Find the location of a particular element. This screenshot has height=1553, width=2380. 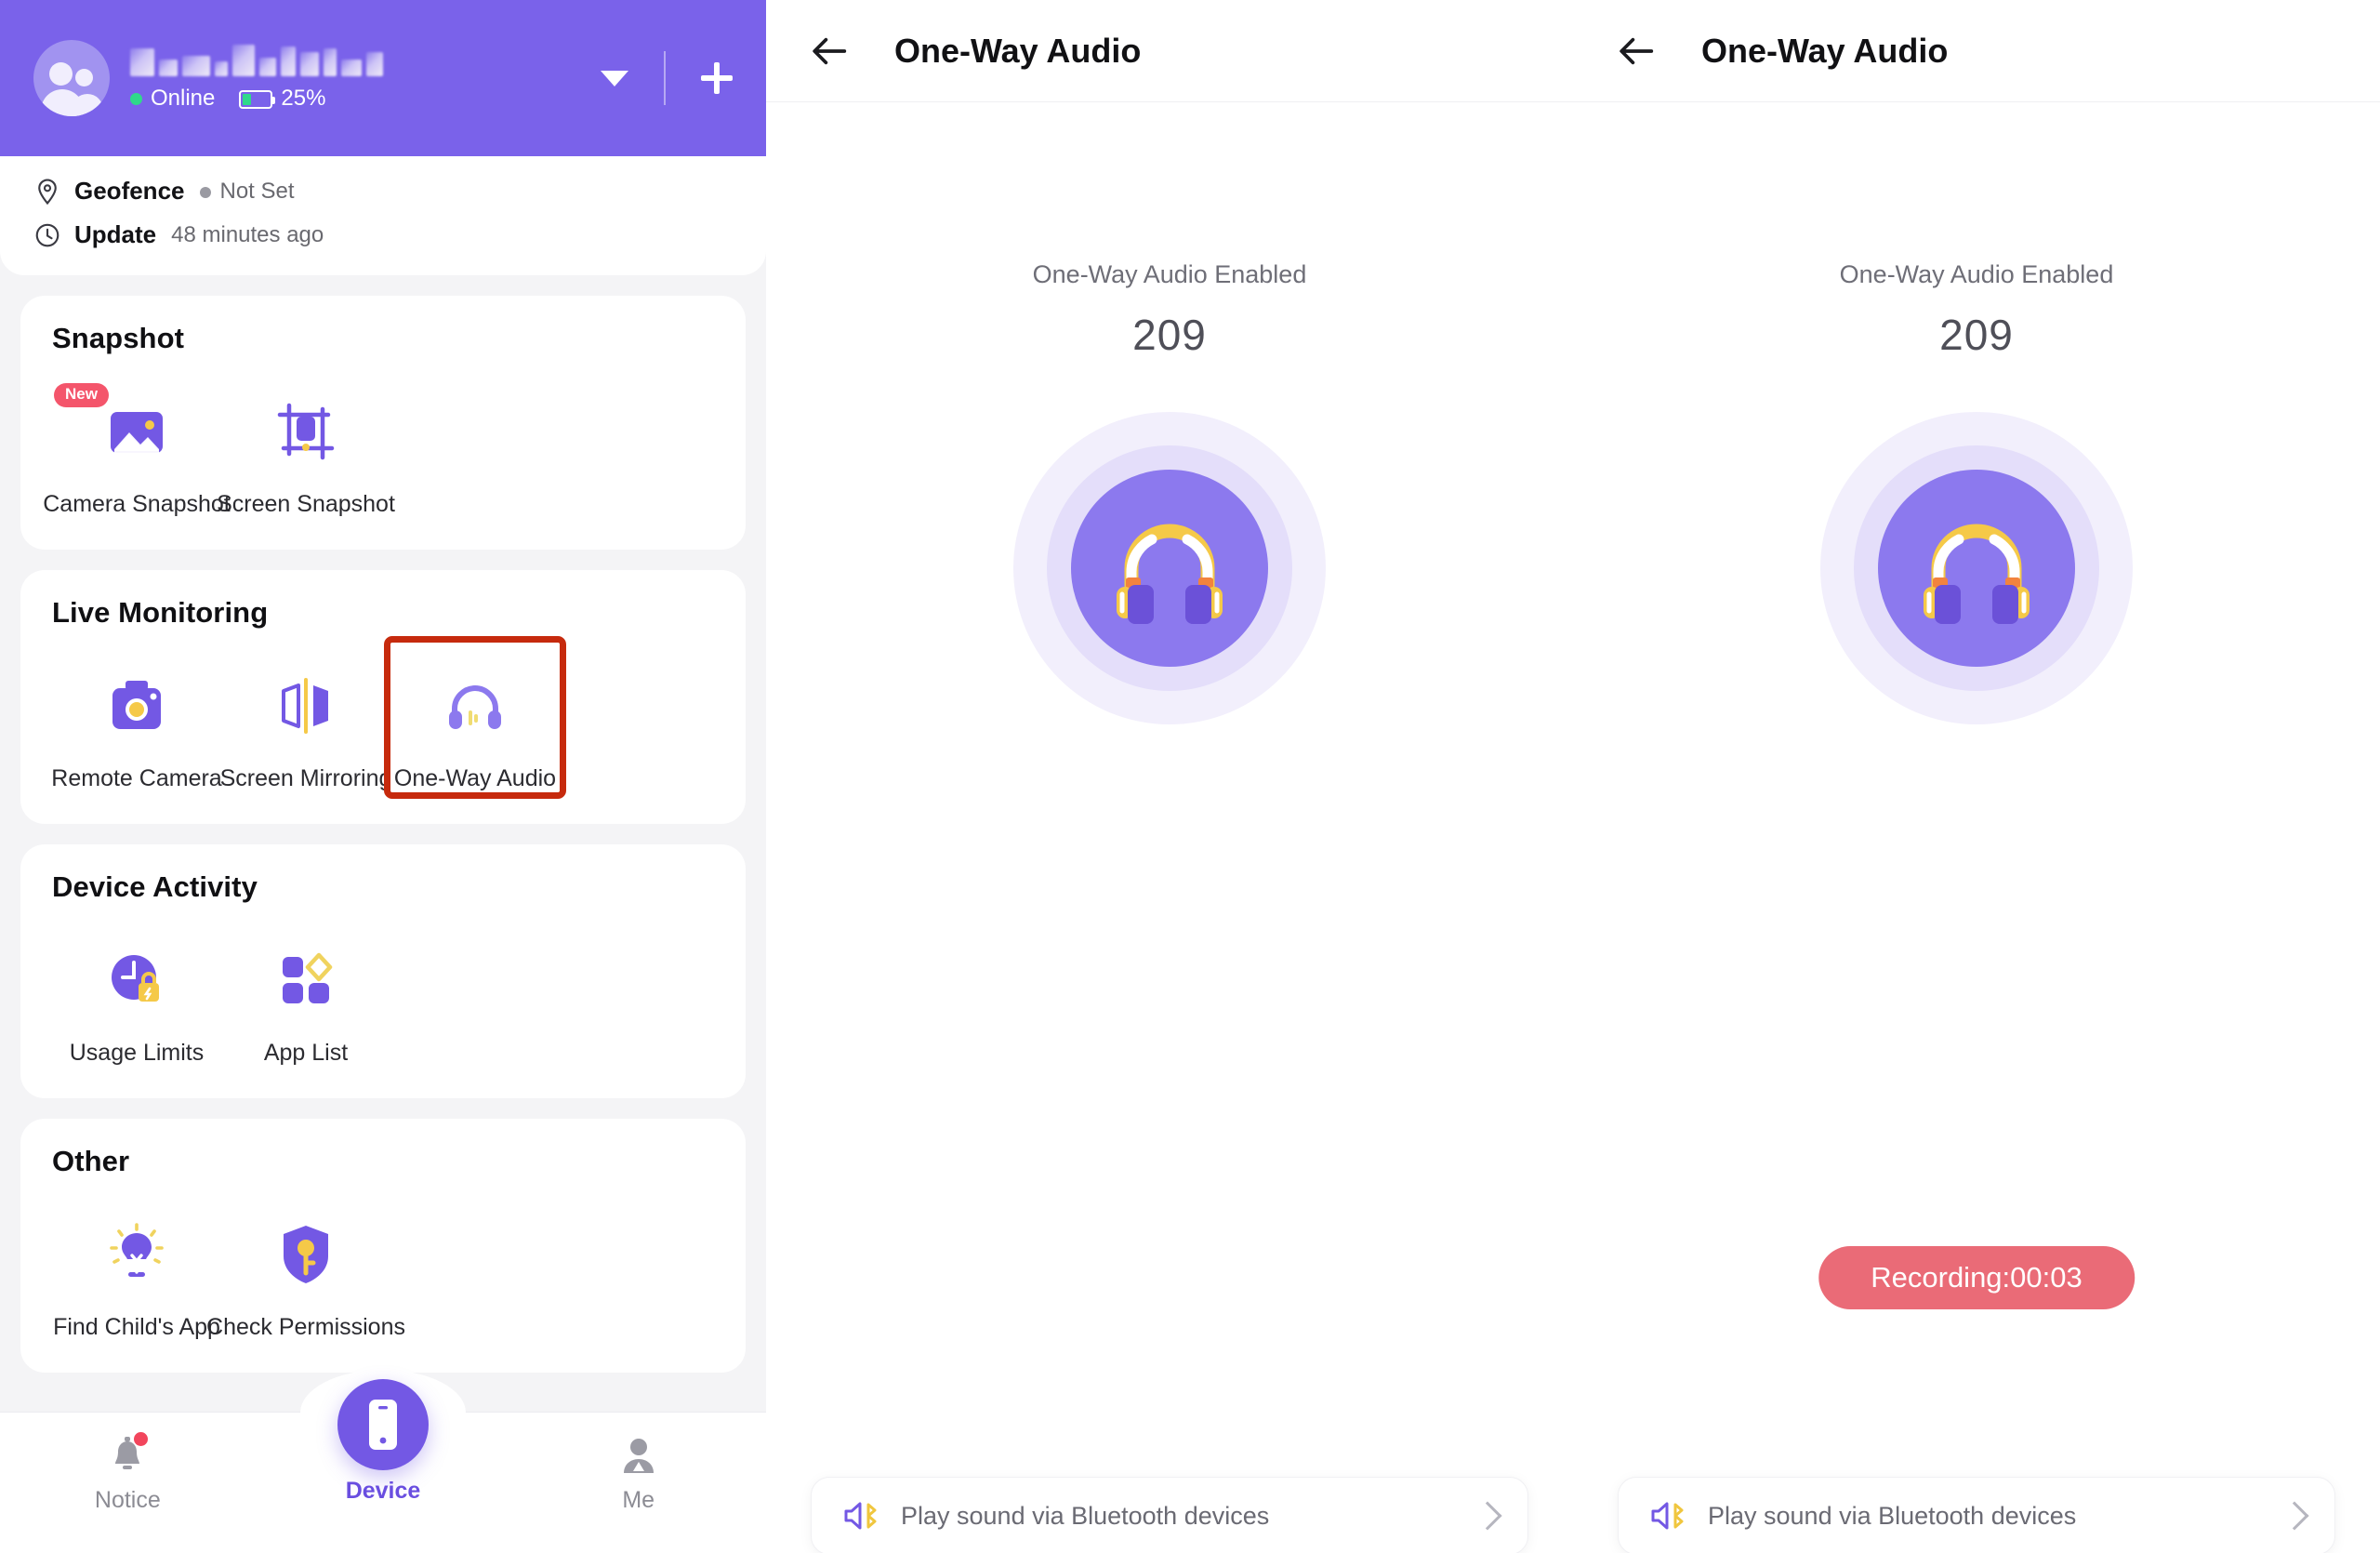

tile-app-list: App List is located at coordinates (305, 992).